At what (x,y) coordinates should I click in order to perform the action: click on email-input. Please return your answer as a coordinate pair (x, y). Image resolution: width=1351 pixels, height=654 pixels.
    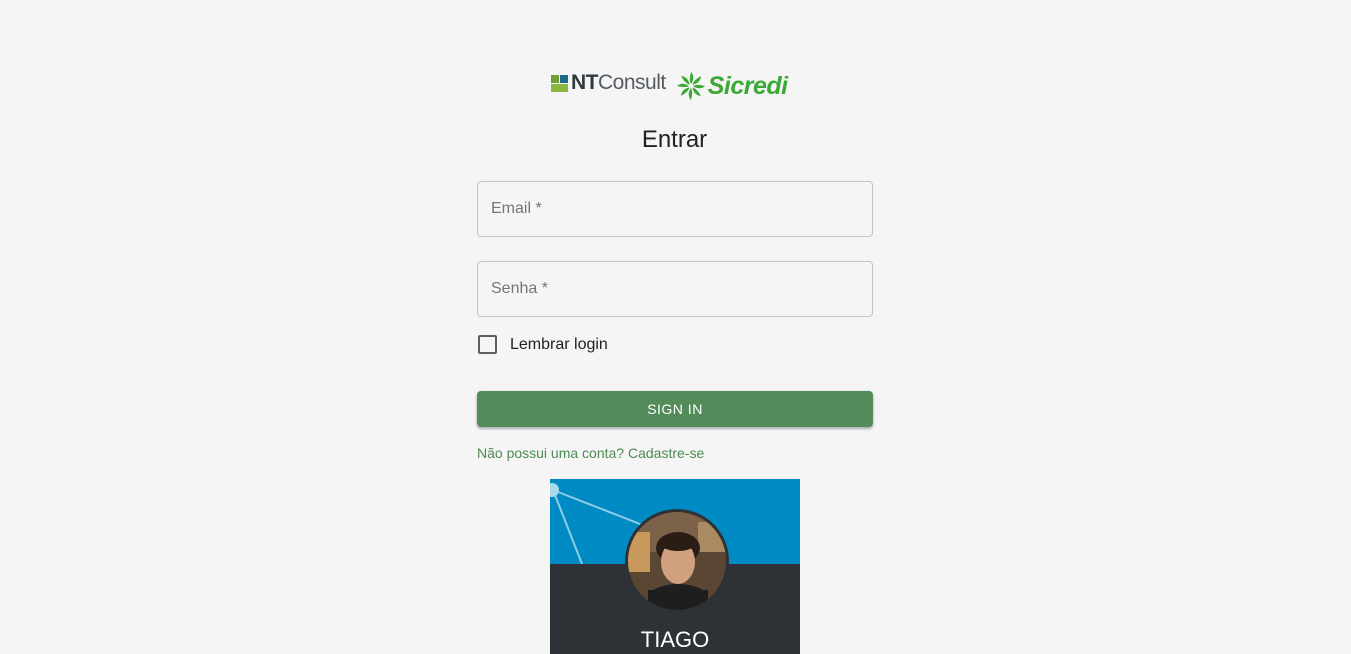
    Looking at the image, I should click on (675, 209).